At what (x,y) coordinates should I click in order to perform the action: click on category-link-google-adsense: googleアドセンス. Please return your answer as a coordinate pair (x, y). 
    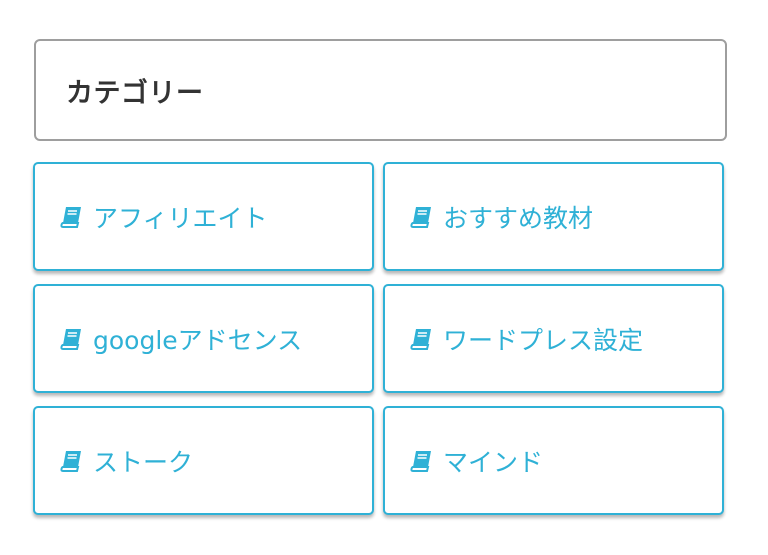
    Looking at the image, I should click on (203, 338).